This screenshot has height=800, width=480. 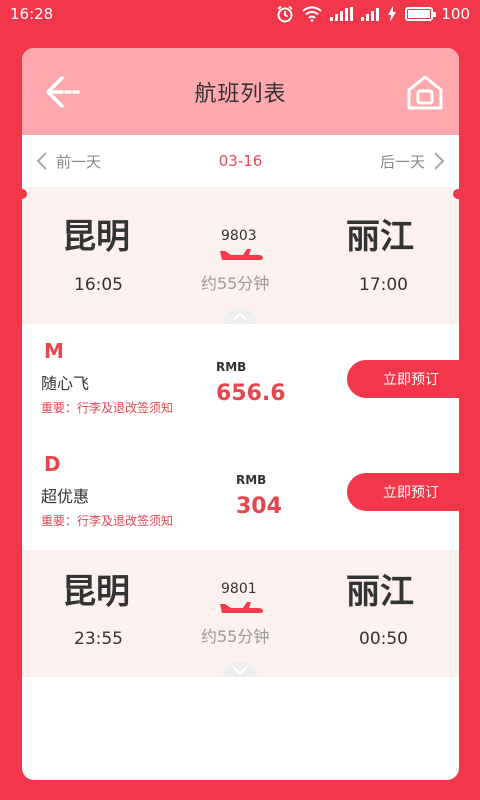 I want to click on fare-option: M 随心飞 重要：行李及退改签须知 RMB 656.6 立即预订, so click(x=240, y=380).